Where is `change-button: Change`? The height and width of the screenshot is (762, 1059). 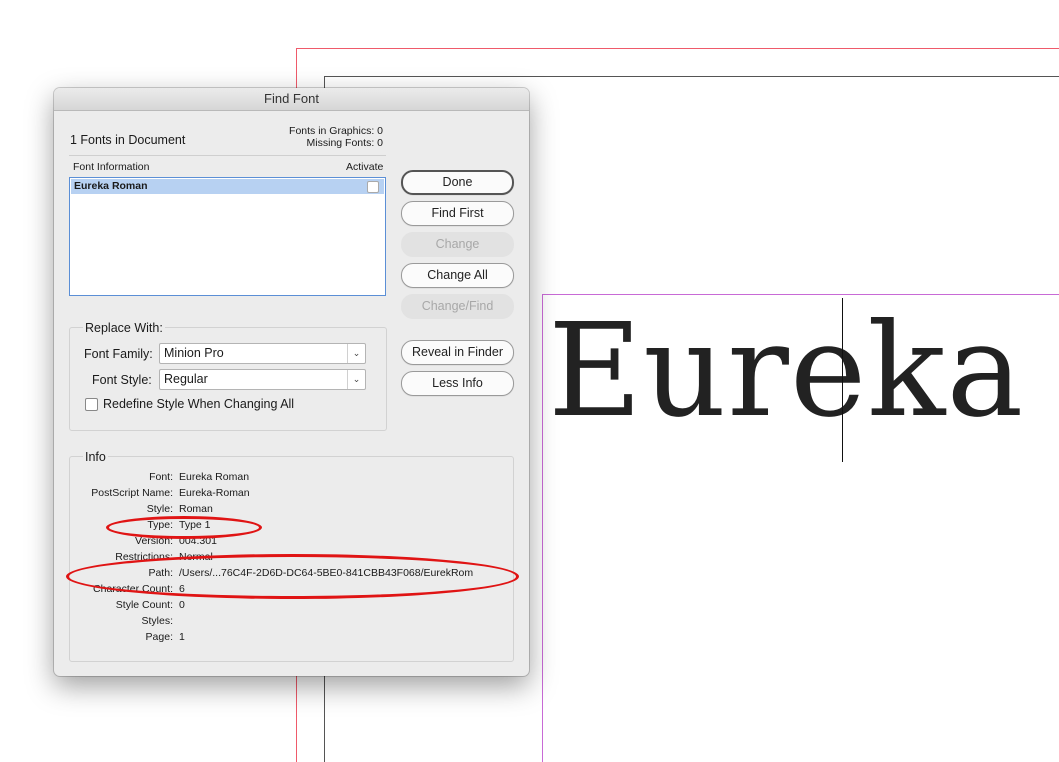 change-button: Change is located at coordinates (457, 244).